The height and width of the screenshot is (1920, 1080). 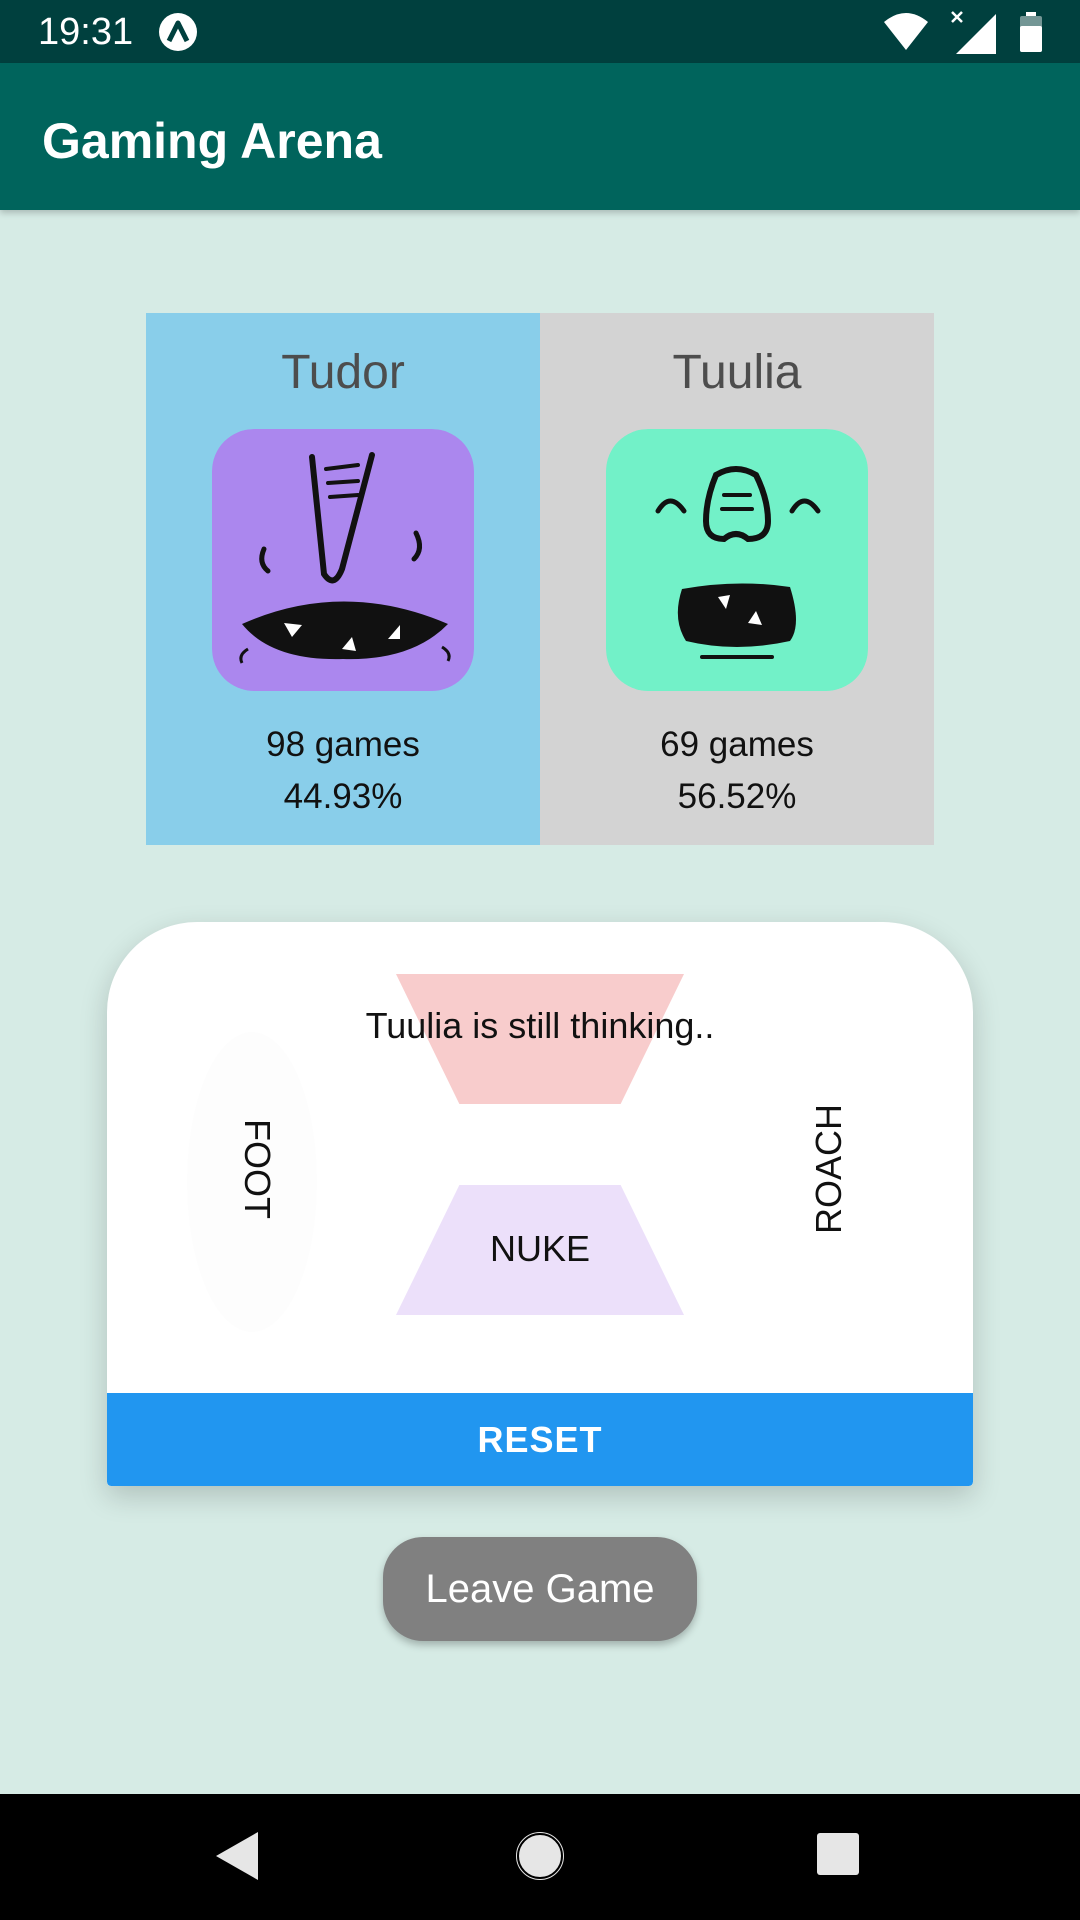 What do you see at coordinates (906, 31) in the screenshot?
I see `wifi-icon` at bounding box center [906, 31].